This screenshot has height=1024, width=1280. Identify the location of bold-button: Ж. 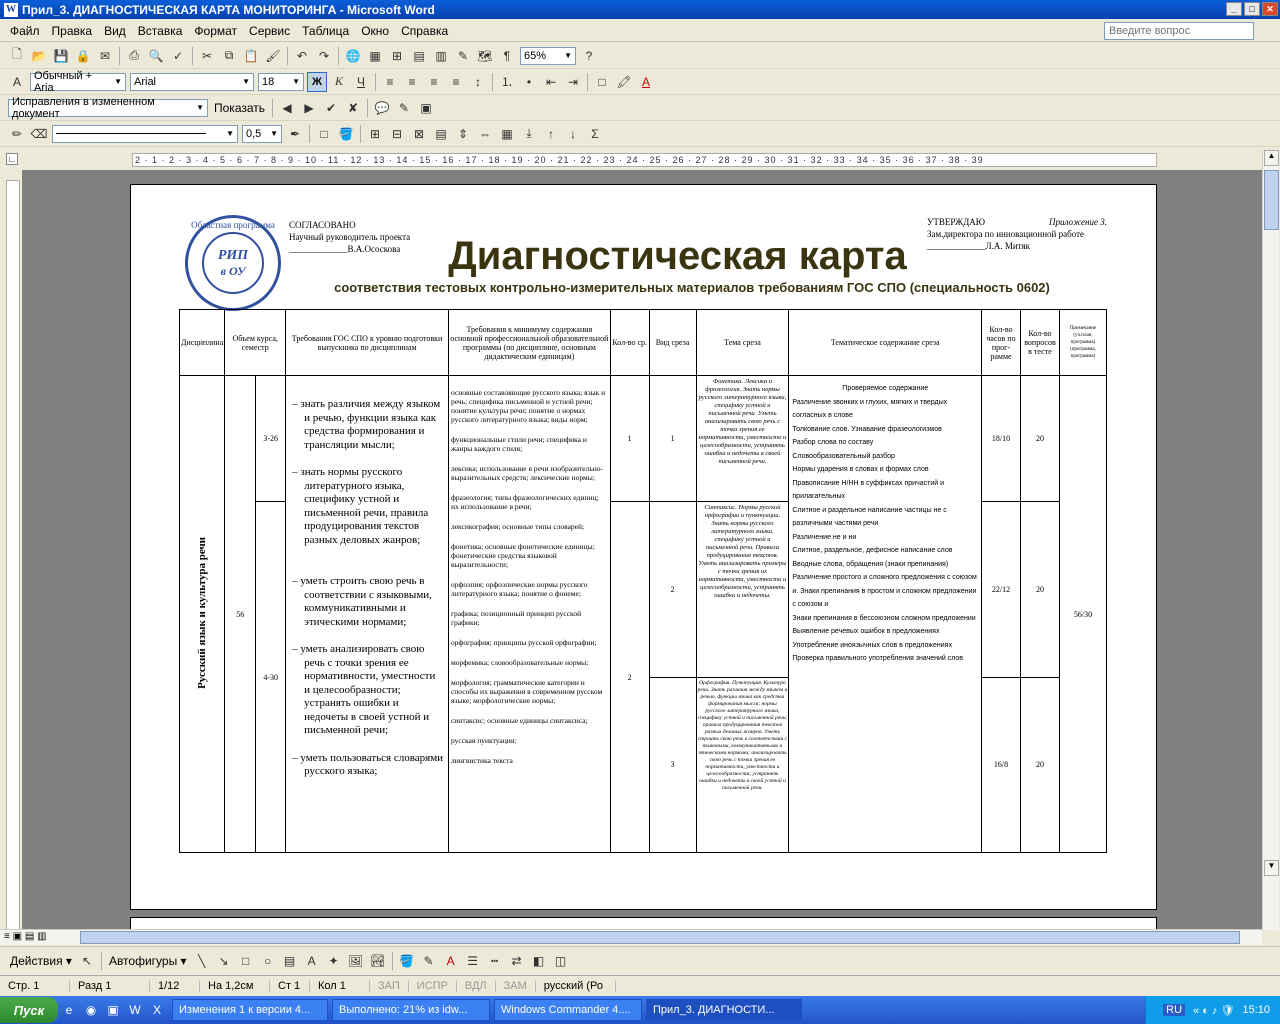
(317, 81).